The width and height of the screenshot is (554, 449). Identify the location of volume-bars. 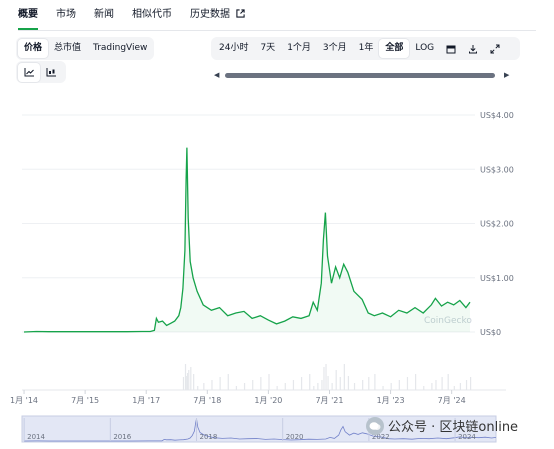
(327, 377).